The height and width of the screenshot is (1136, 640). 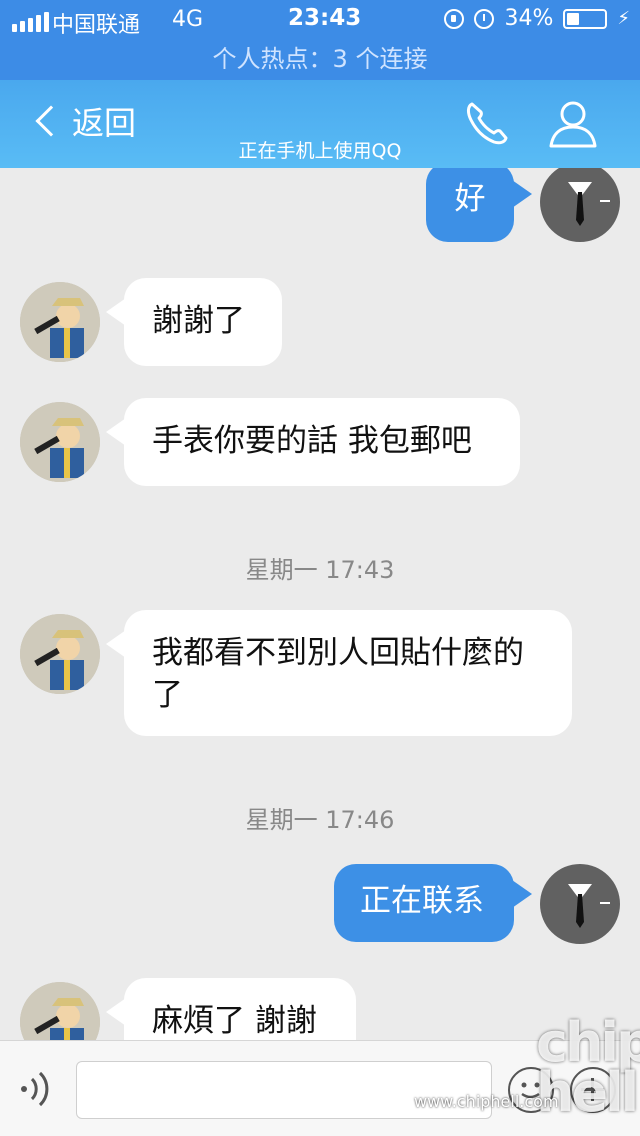 What do you see at coordinates (320, 60) in the screenshot?
I see `hotspot-banner: 个人热点：3 个连接` at bounding box center [320, 60].